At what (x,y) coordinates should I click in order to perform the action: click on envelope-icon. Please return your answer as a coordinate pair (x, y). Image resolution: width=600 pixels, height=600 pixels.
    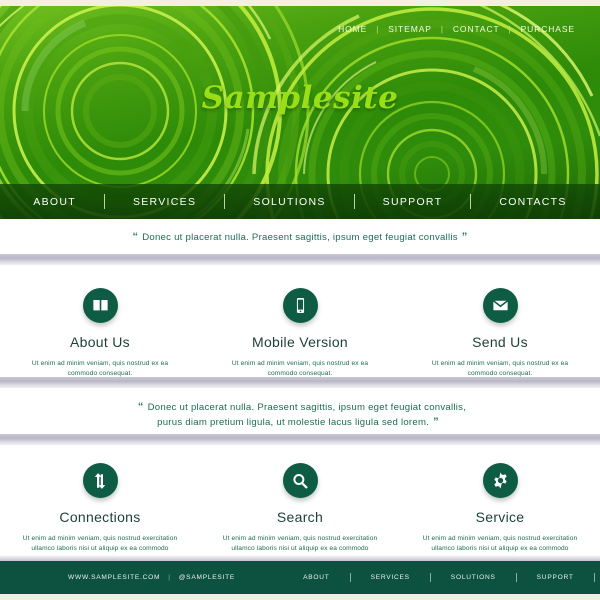
    Looking at the image, I should click on (500, 305).